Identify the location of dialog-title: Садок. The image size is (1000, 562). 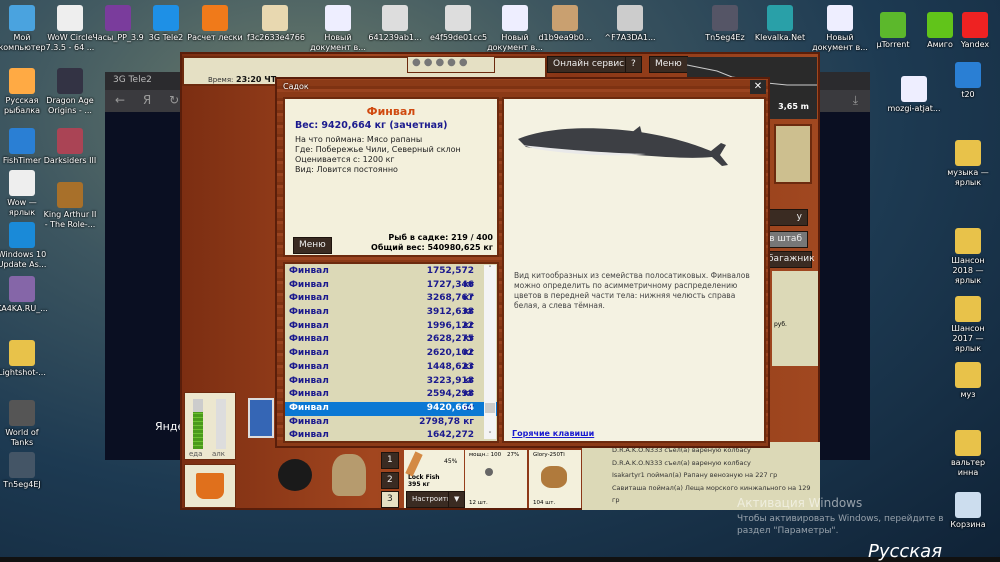
(296, 86).